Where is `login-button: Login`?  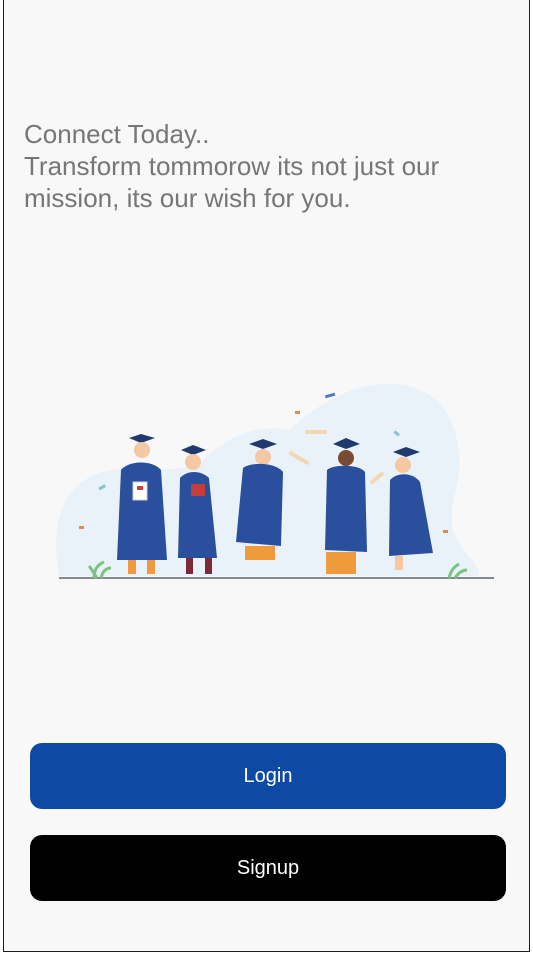
login-button: Login is located at coordinates (268, 776).